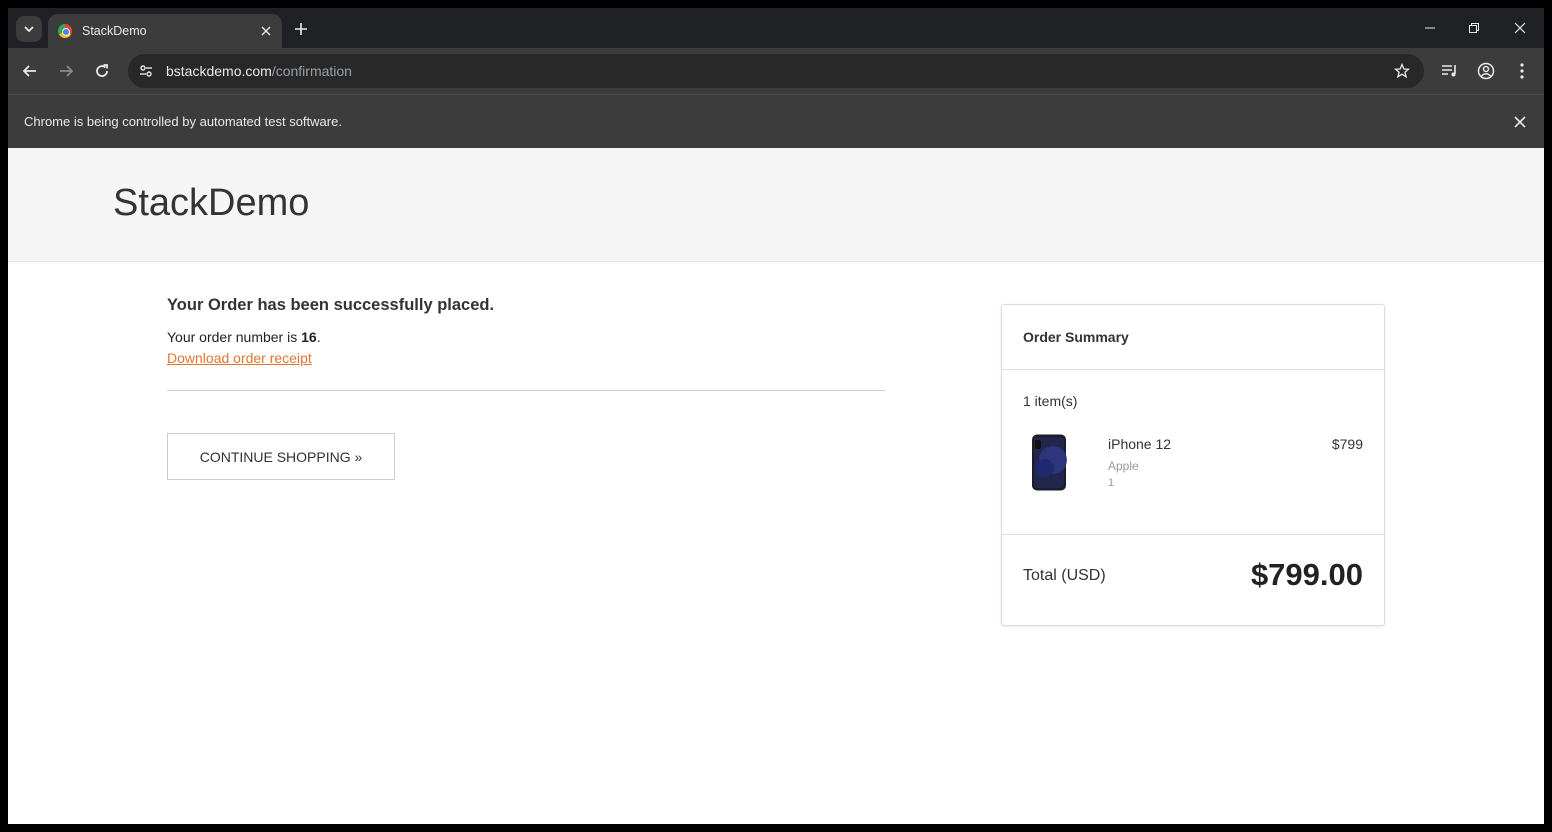 This screenshot has width=1552, height=832. Describe the element at coordinates (309, 337) in the screenshot. I see `order-number: 16` at that location.